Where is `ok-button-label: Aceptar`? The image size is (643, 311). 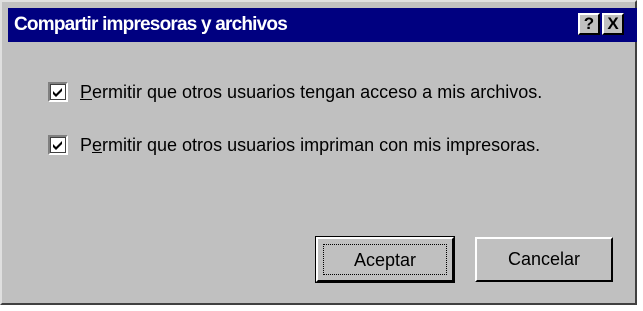 ok-button-label: Aceptar is located at coordinates (385, 260).